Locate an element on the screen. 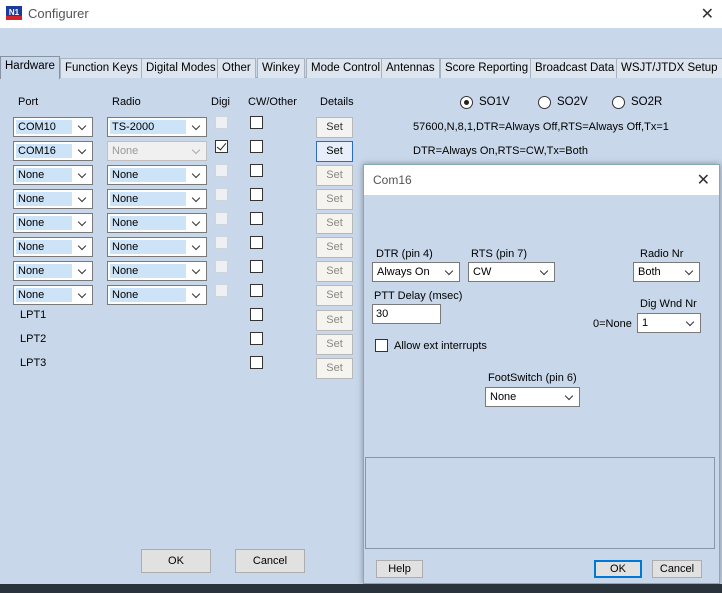  digi-header: Digi is located at coordinates (220, 102).